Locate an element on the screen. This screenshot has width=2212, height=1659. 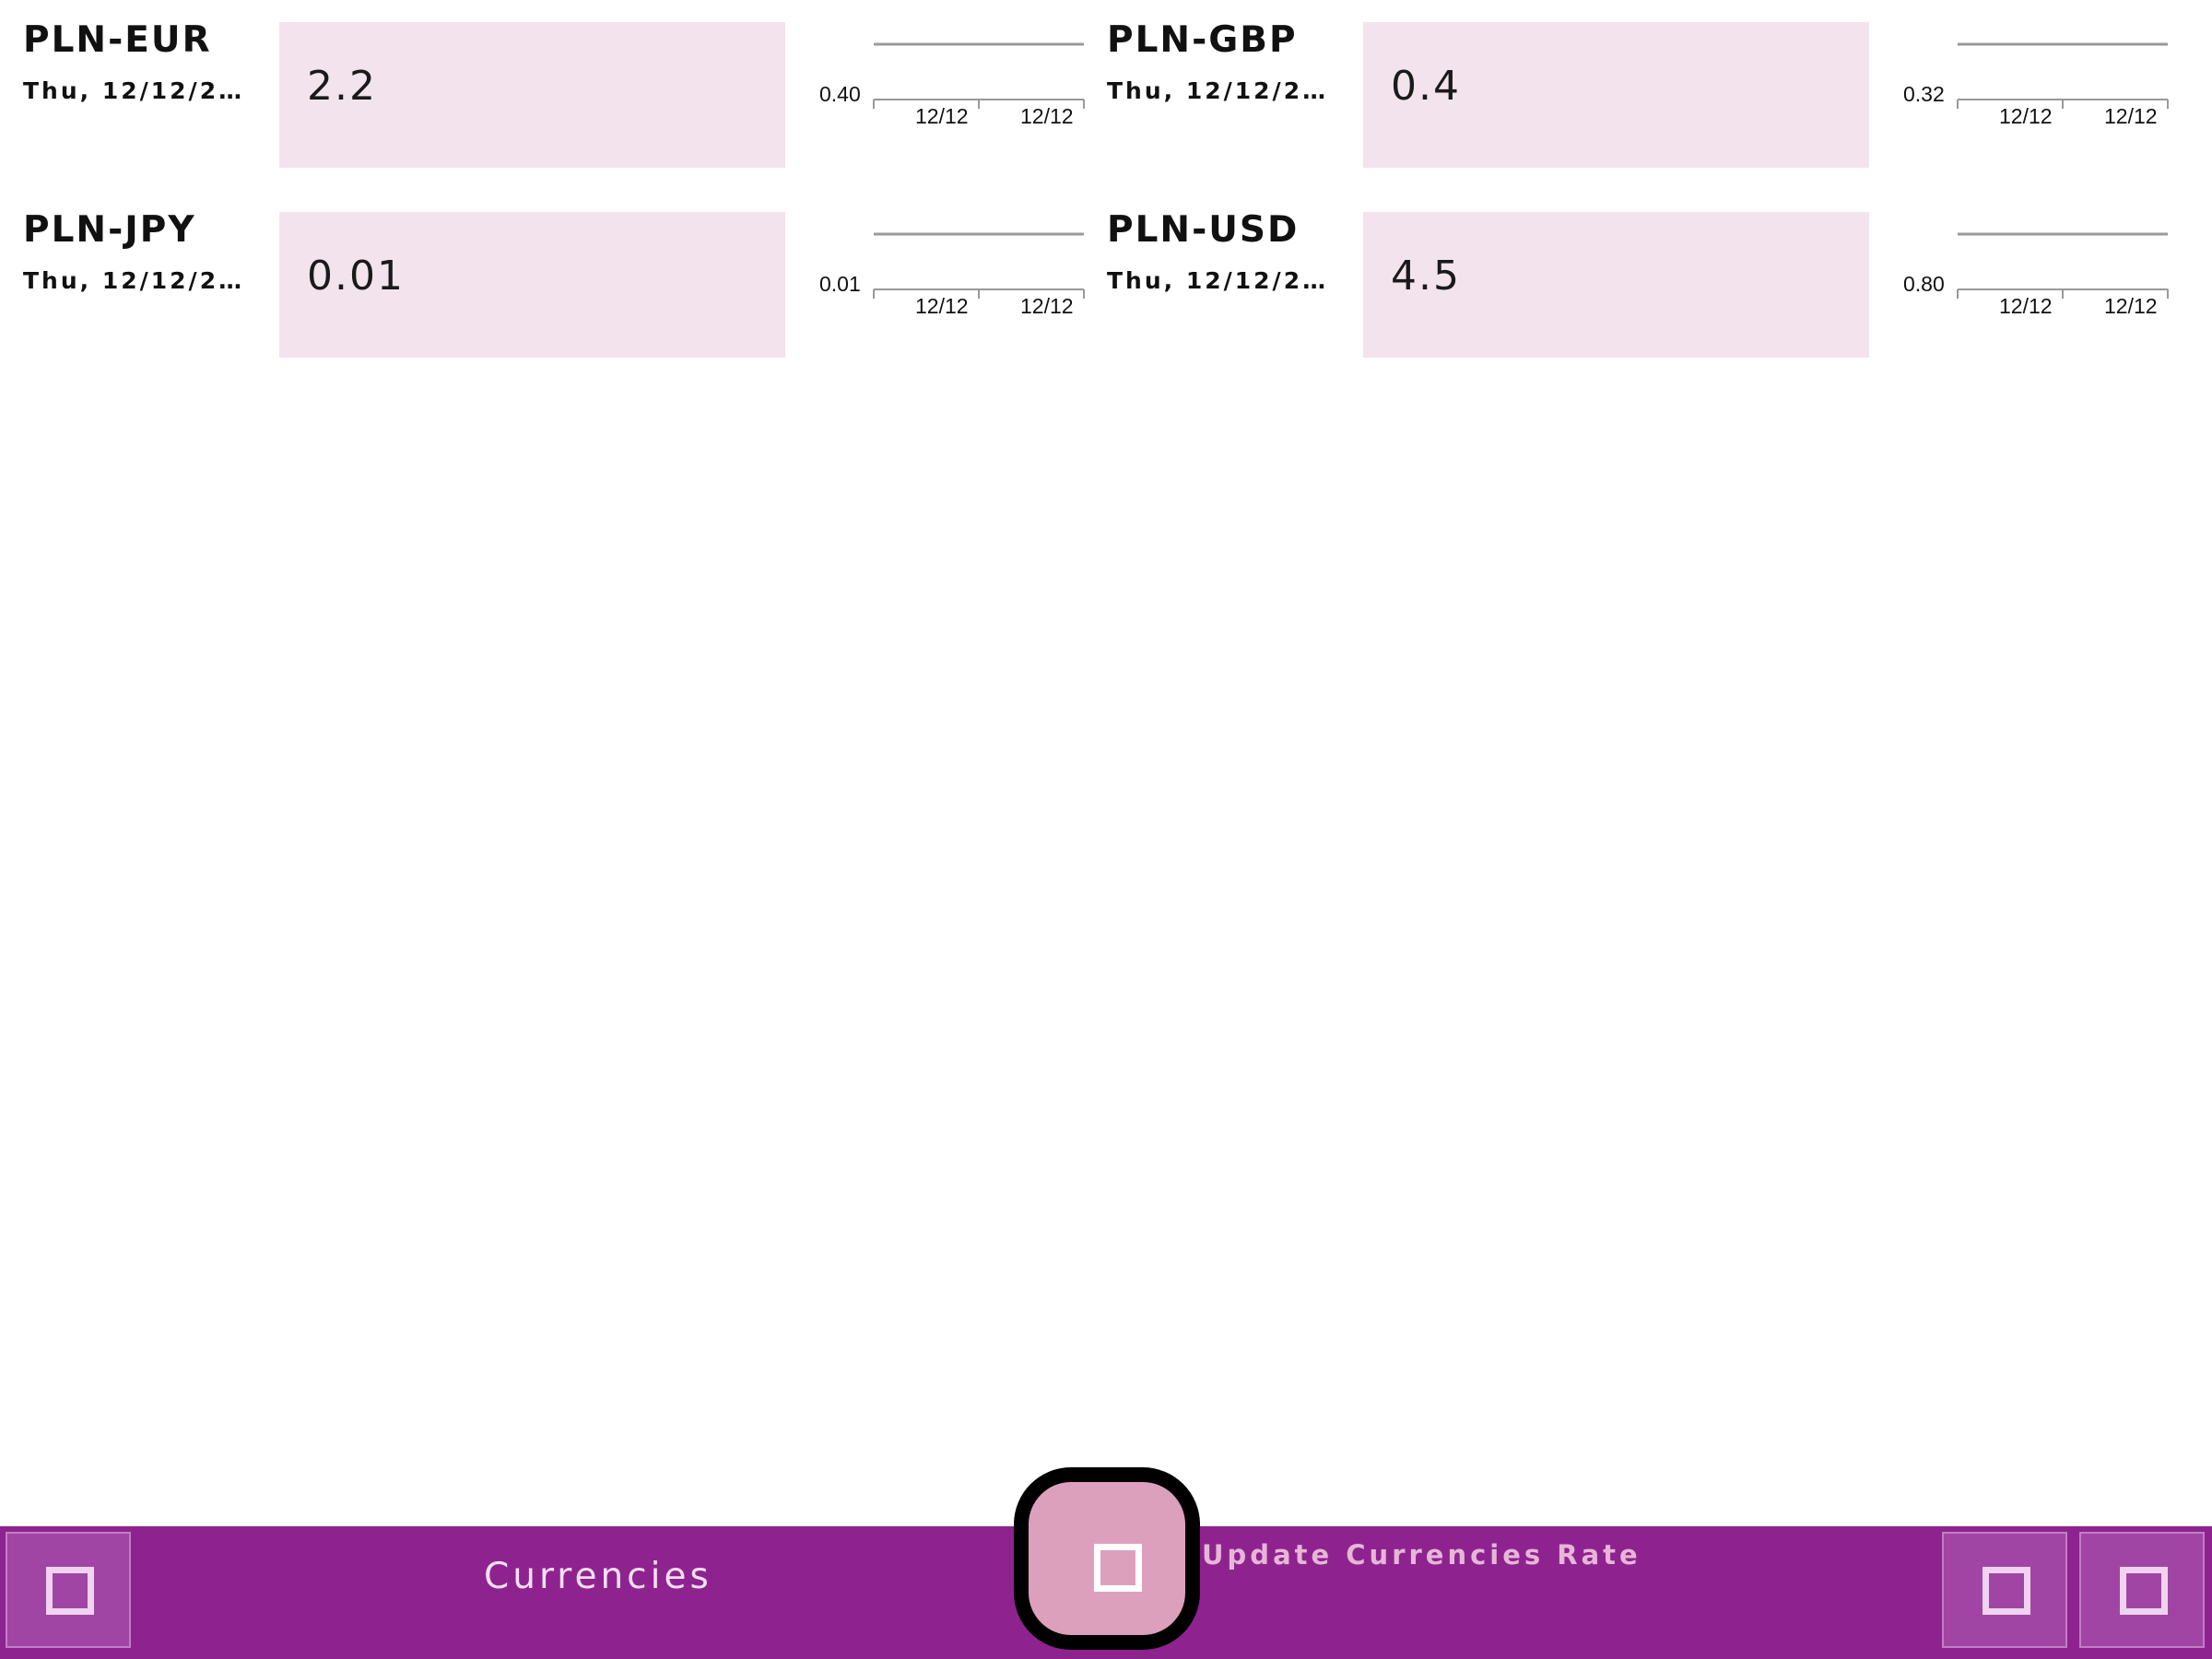
sparkline-y-label: 0.01 is located at coordinates (840, 284).